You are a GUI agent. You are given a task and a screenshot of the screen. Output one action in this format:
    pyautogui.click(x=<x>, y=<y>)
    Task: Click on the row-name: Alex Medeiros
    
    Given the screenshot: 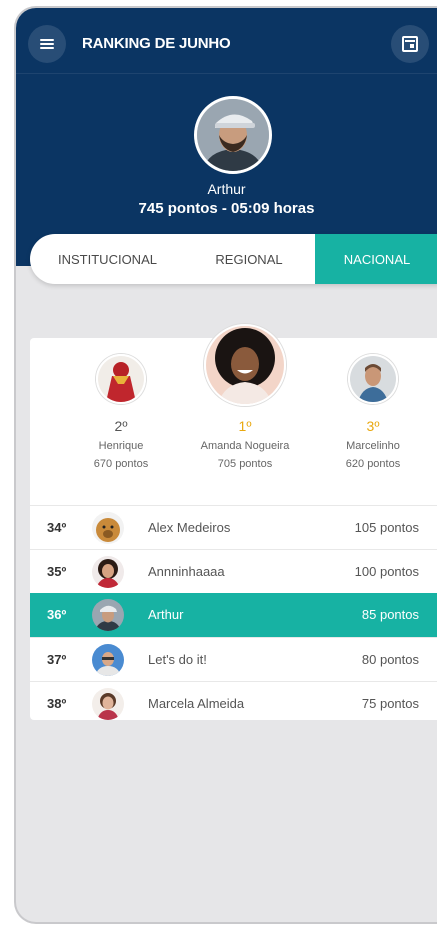 What is the action you would take?
    pyautogui.click(x=189, y=527)
    